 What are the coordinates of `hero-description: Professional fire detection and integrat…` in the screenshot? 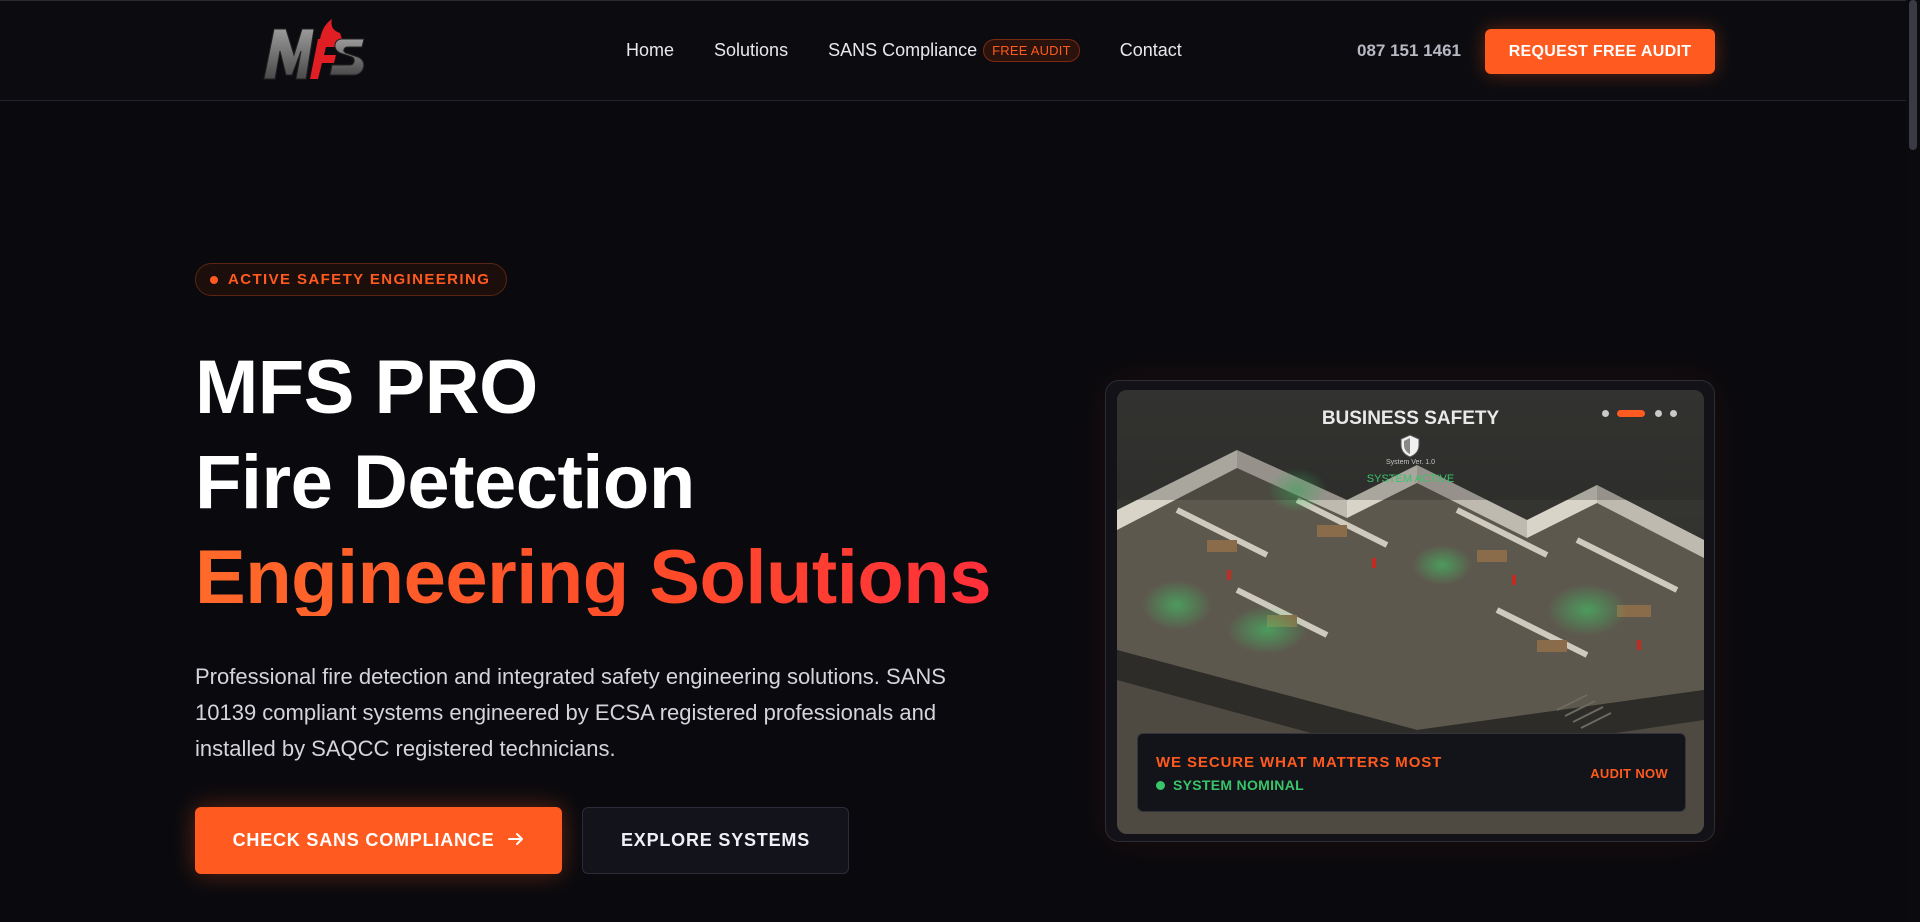 It's located at (570, 712).